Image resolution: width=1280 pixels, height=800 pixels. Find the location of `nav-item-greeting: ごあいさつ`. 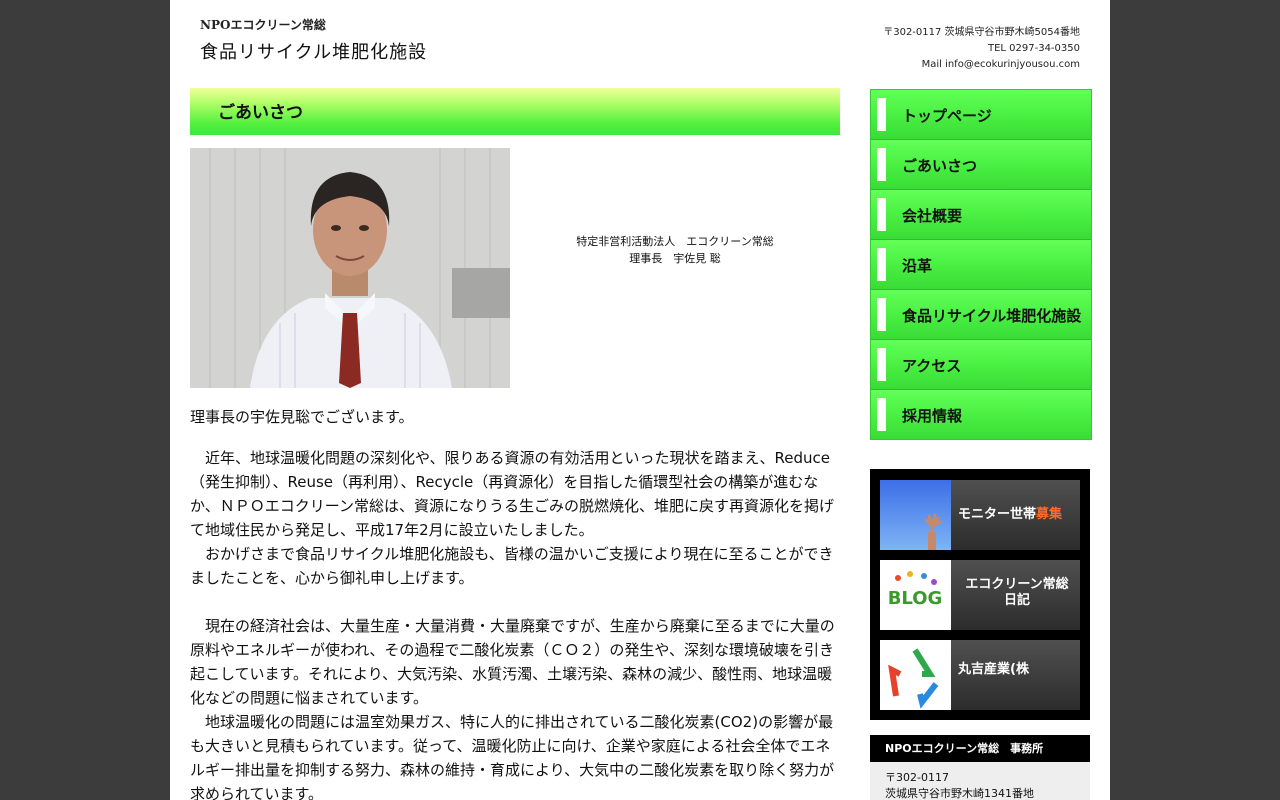

nav-item-greeting: ごあいさつ is located at coordinates (981, 165).